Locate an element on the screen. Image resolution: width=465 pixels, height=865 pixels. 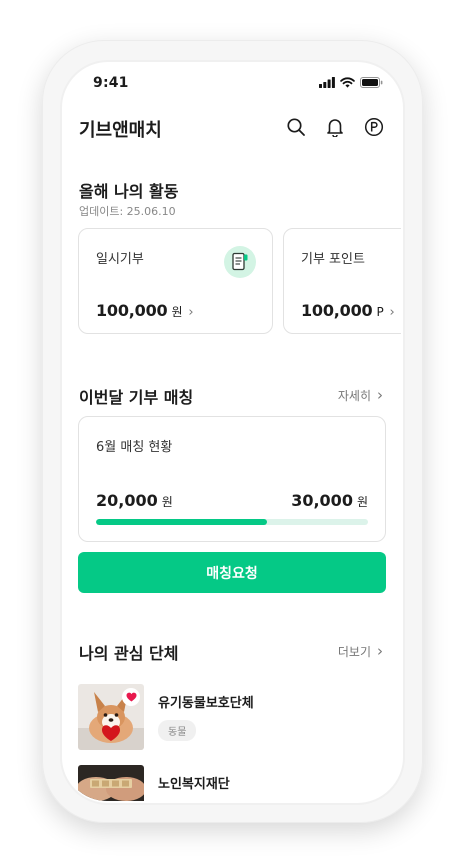
current-amount: 20,000 원 is located at coordinates (134, 500).